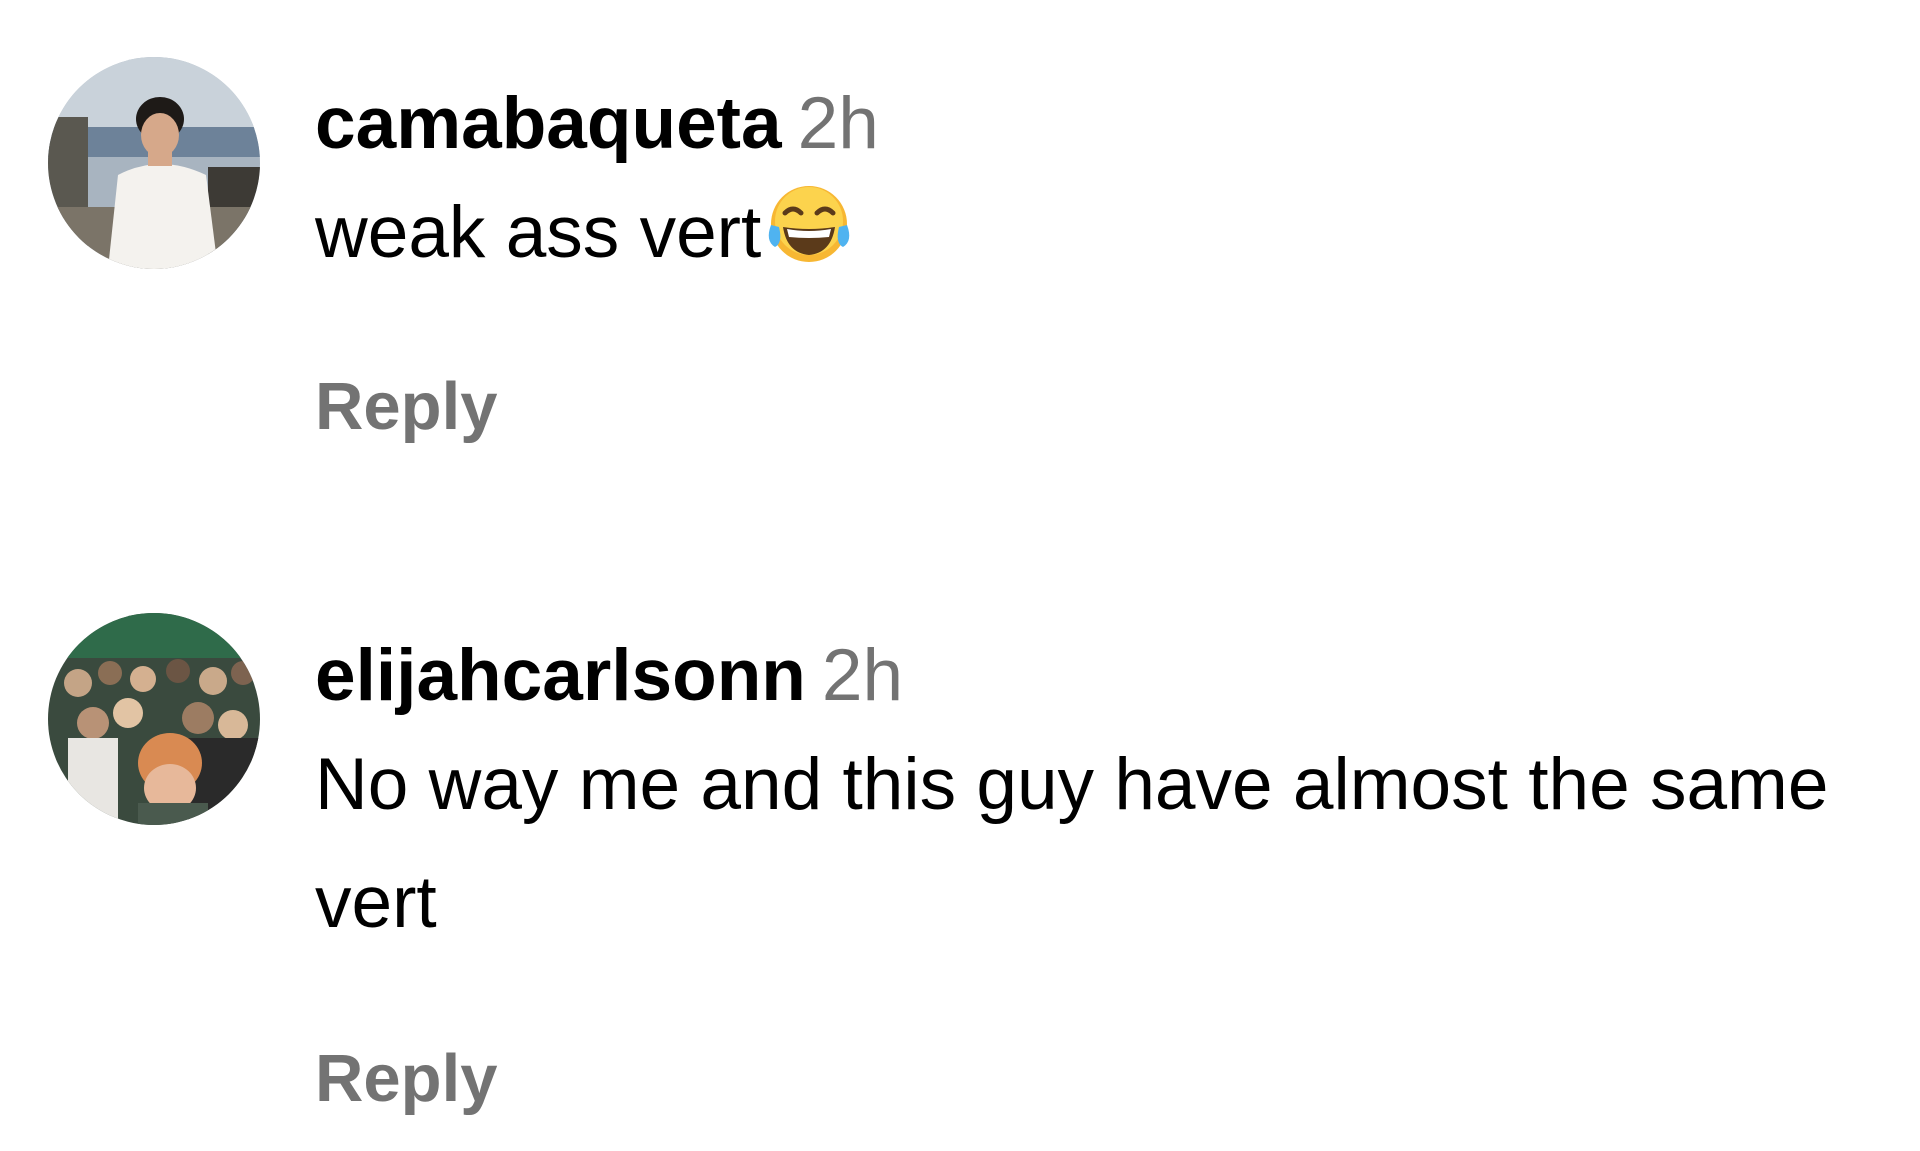 This screenshot has height=1151, width=1920. Describe the element at coordinates (1097, 233) in the screenshot. I see `comment-text: weak ass vert` at that location.